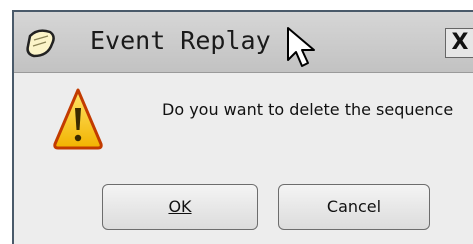 Image resolution: width=473 pixels, height=244 pixels. What do you see at coordinates (354, 207) in the screenshot?
I see `cancel-button: Cancel` at bounding box center [354, 207].